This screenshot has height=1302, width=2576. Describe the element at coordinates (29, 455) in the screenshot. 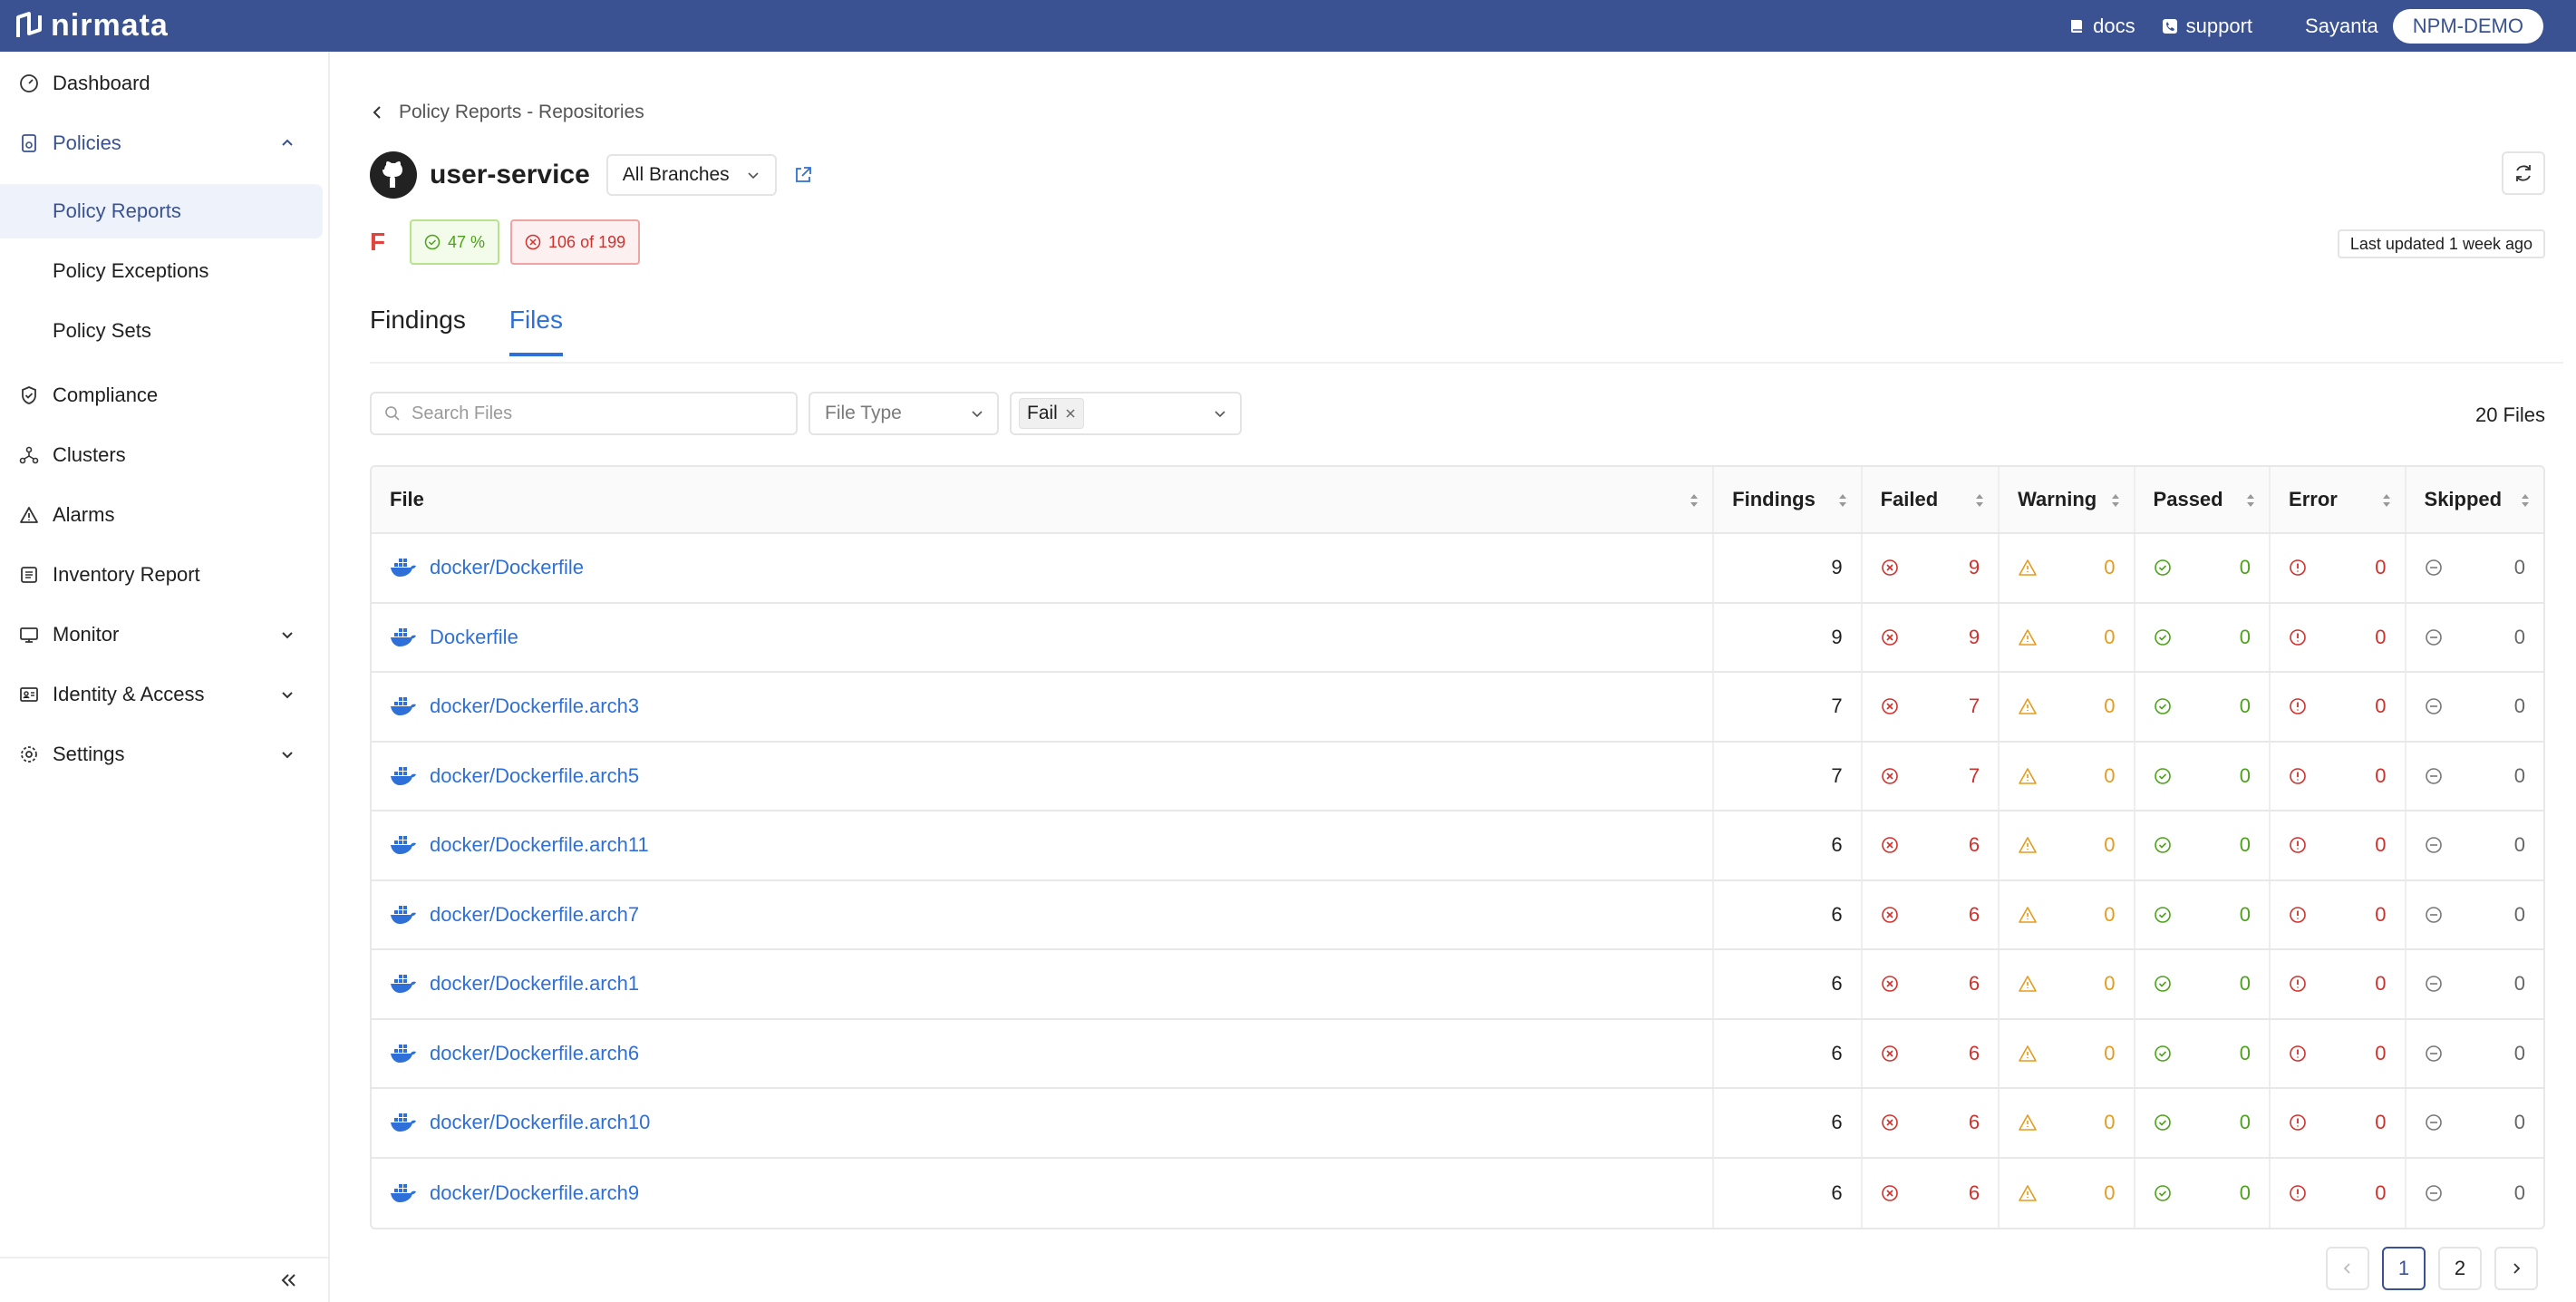

I see `cluster-icon` at that location.